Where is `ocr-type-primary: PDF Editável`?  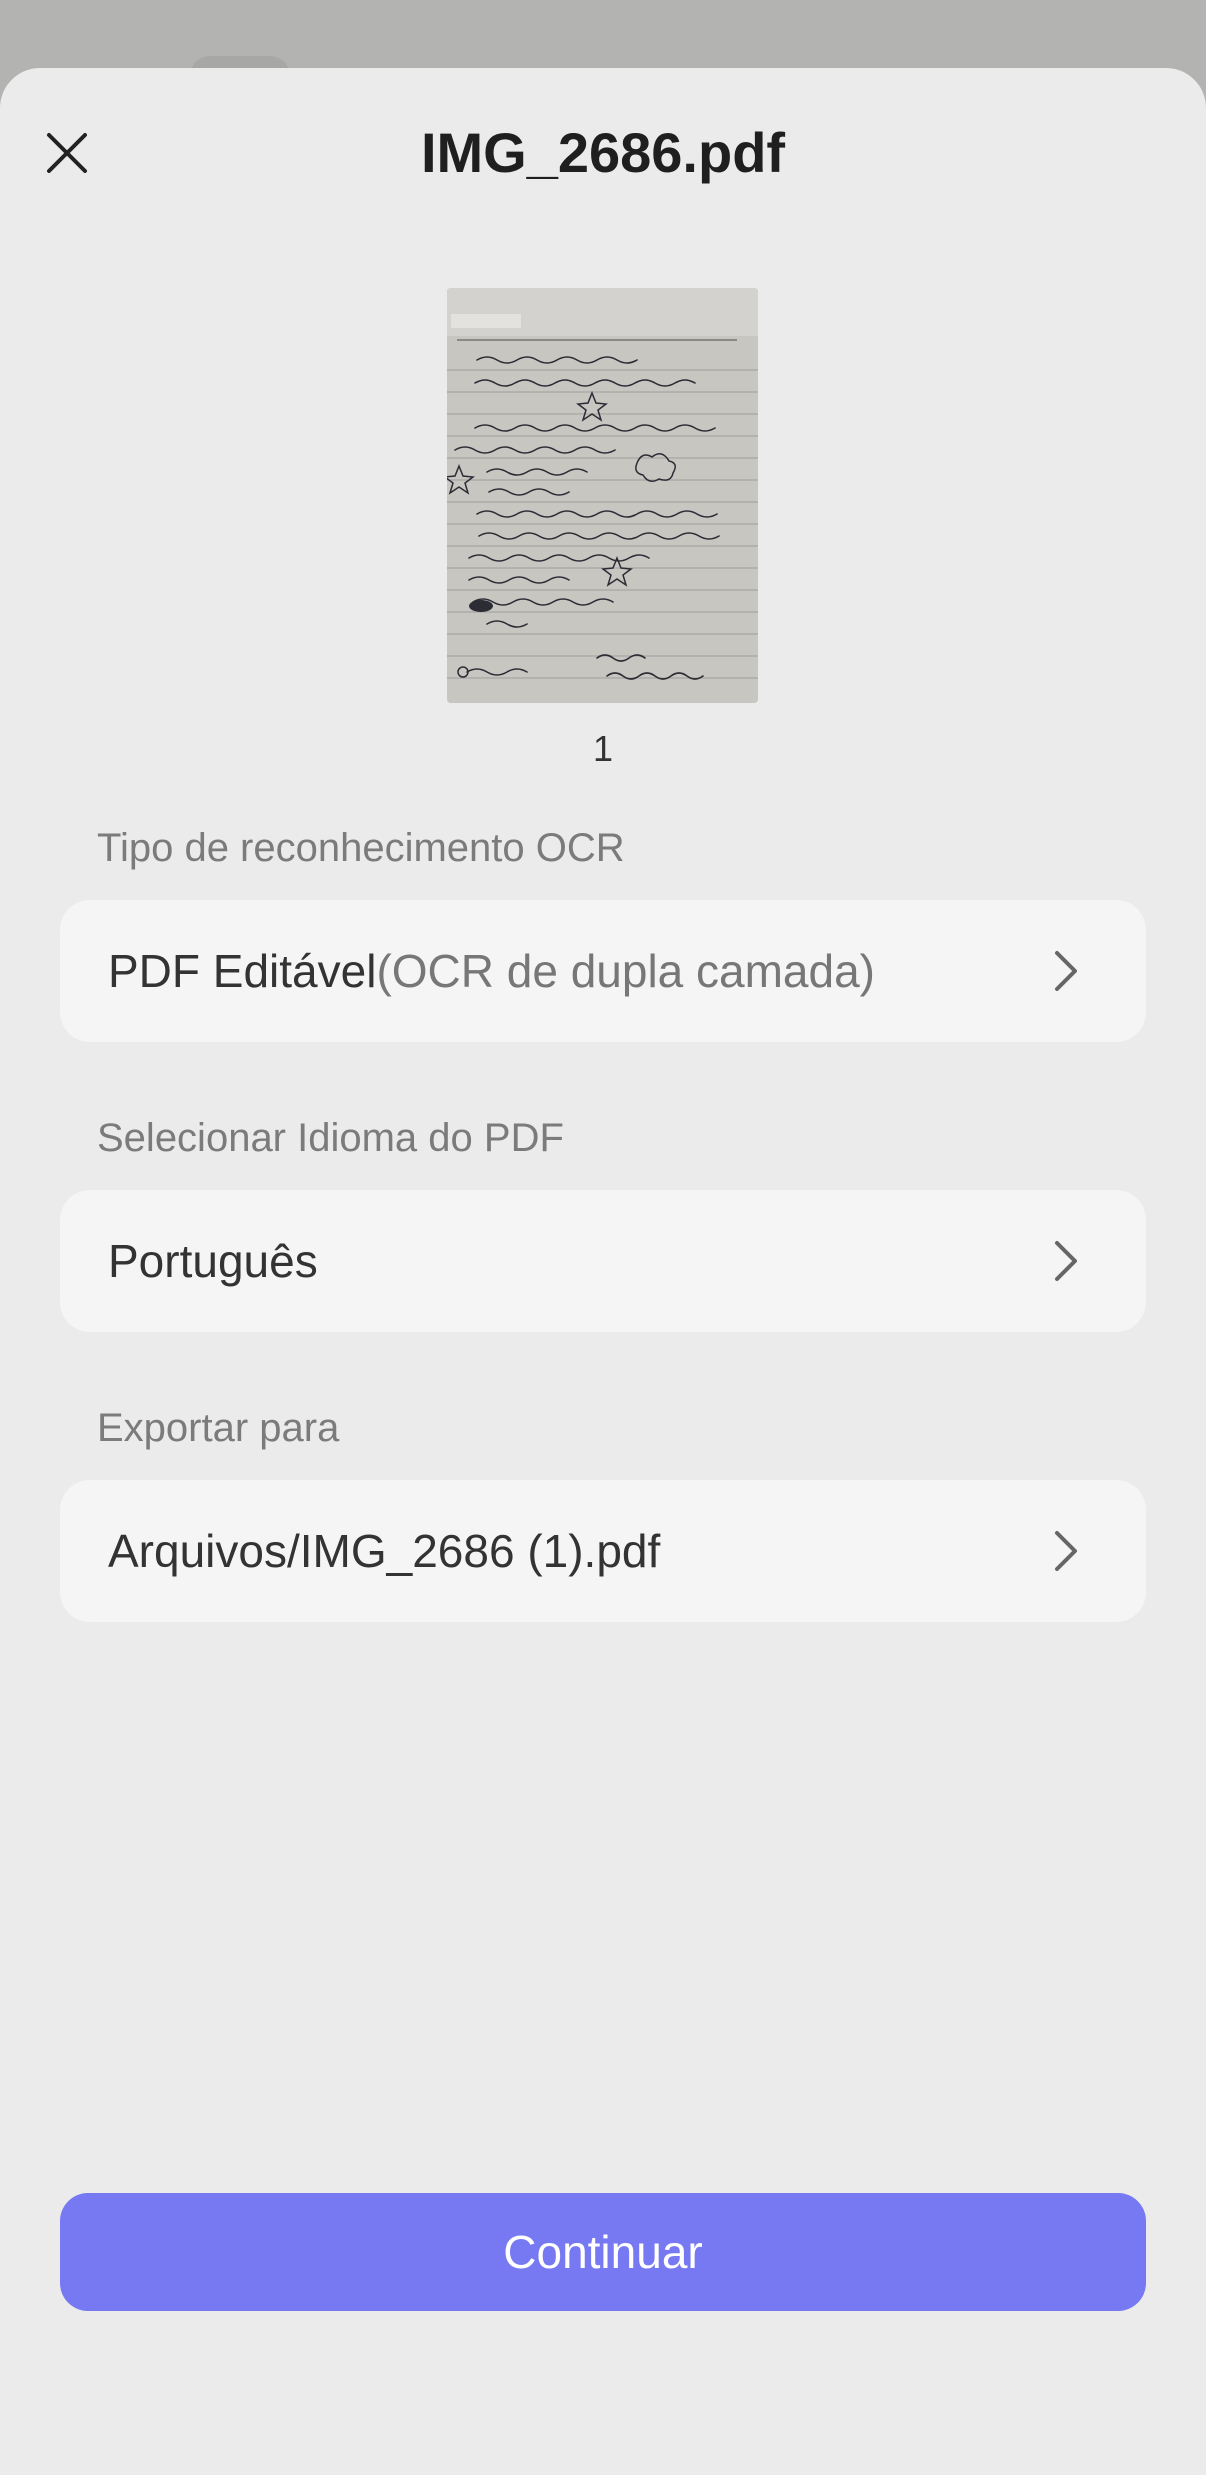
ocr-type-primary: PDF Editável is located at coordinates (242, 971).